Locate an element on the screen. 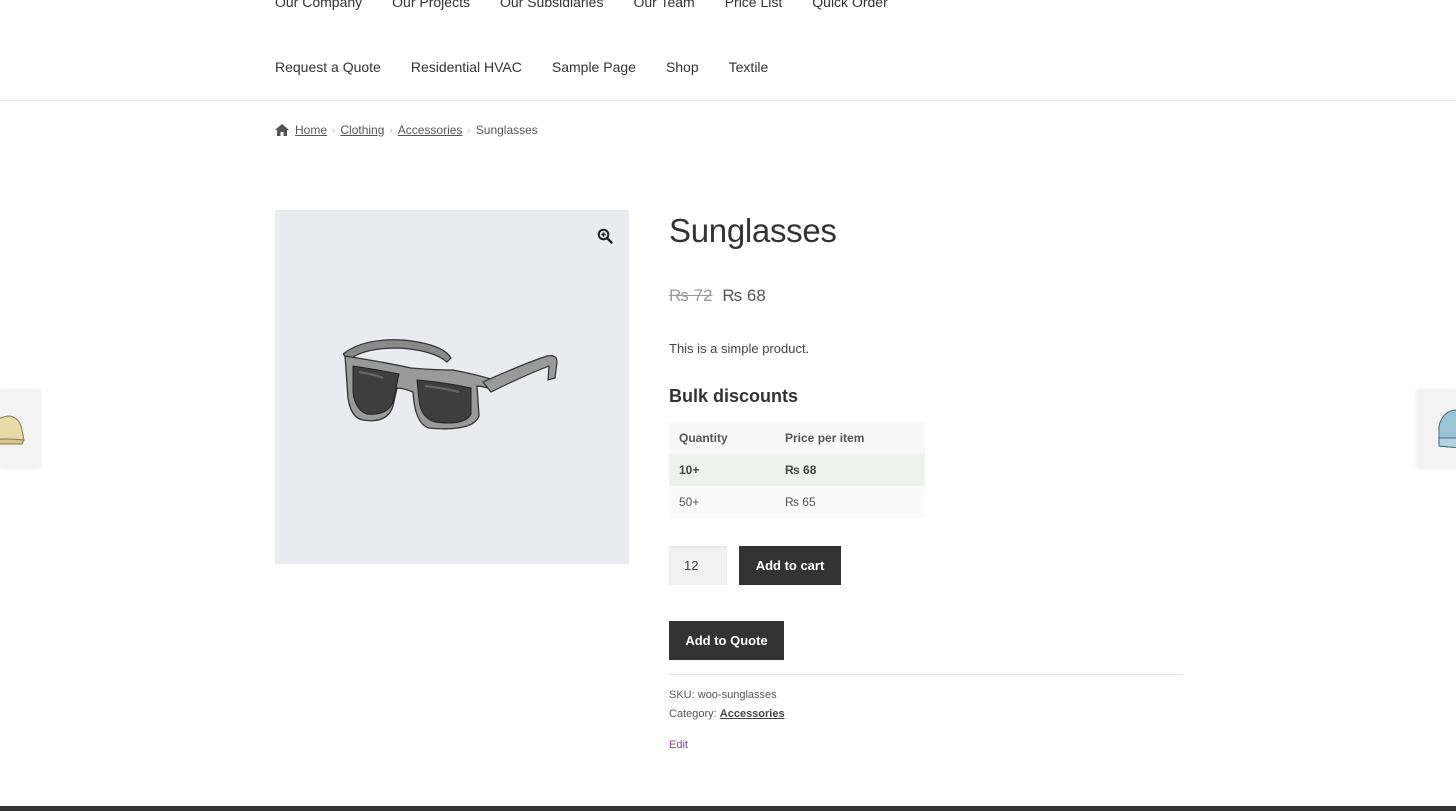 The height and width of the screenshot is (811, 1456). nav-item-quick-order: Quick Order is located at coordinates (849, 5).